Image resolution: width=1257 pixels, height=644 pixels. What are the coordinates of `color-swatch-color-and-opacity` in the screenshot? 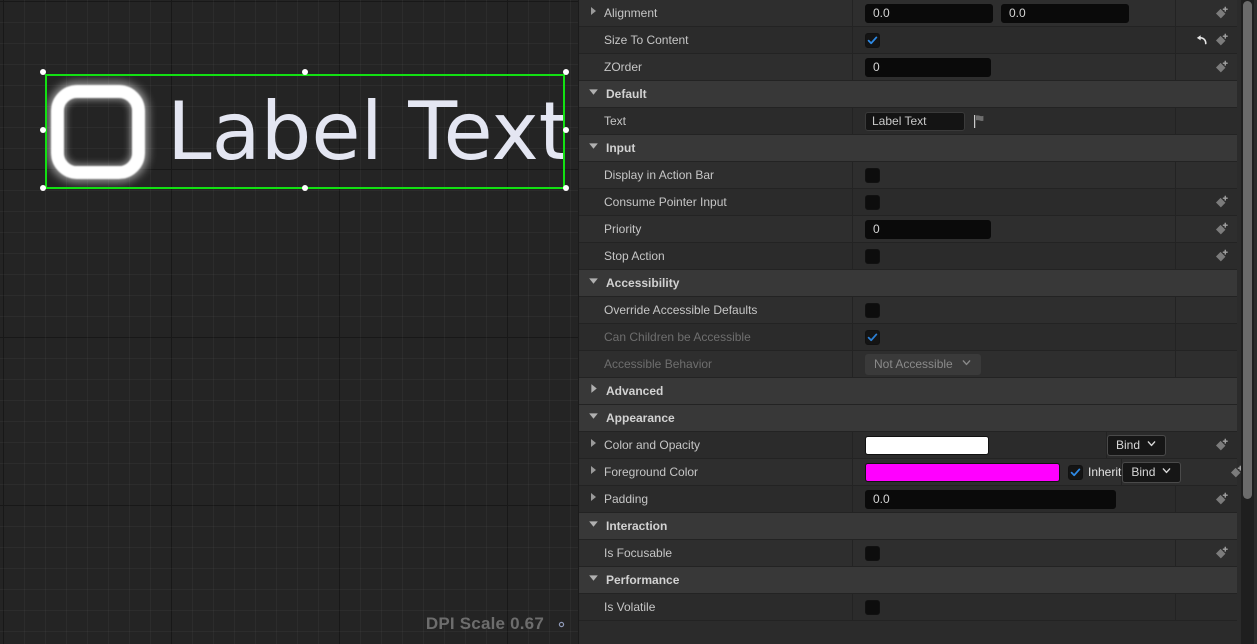 It's located at (927, 445).